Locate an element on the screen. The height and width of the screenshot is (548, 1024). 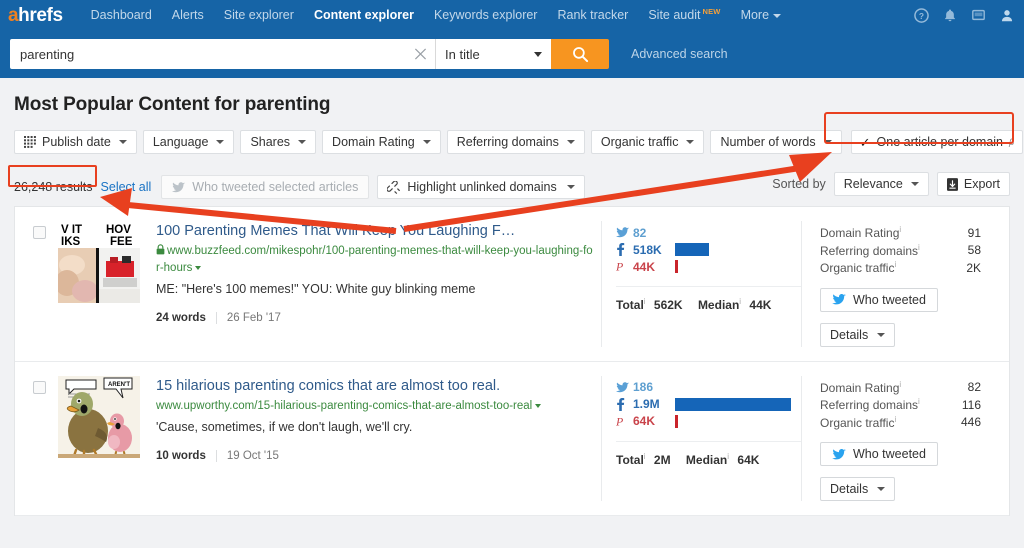
facebook-share-count: 1.9M is located at coordinates (646, 404).